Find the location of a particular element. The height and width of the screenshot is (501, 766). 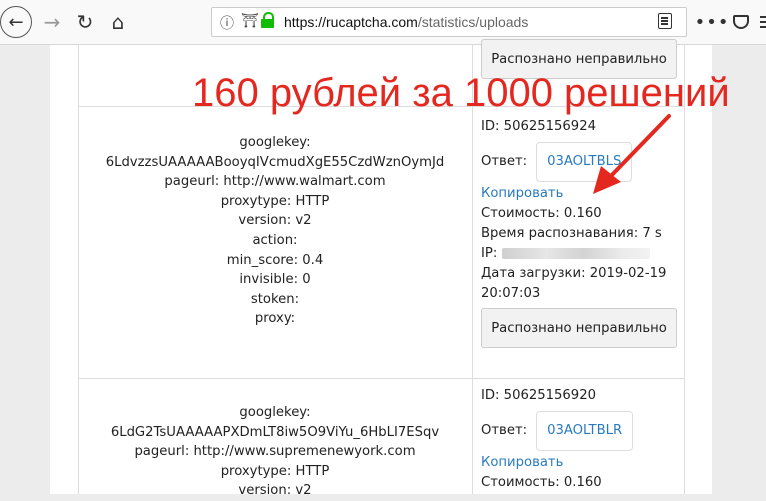

mark-incorrect-button: Распознано неправильно is located at coordinates (579, 328).